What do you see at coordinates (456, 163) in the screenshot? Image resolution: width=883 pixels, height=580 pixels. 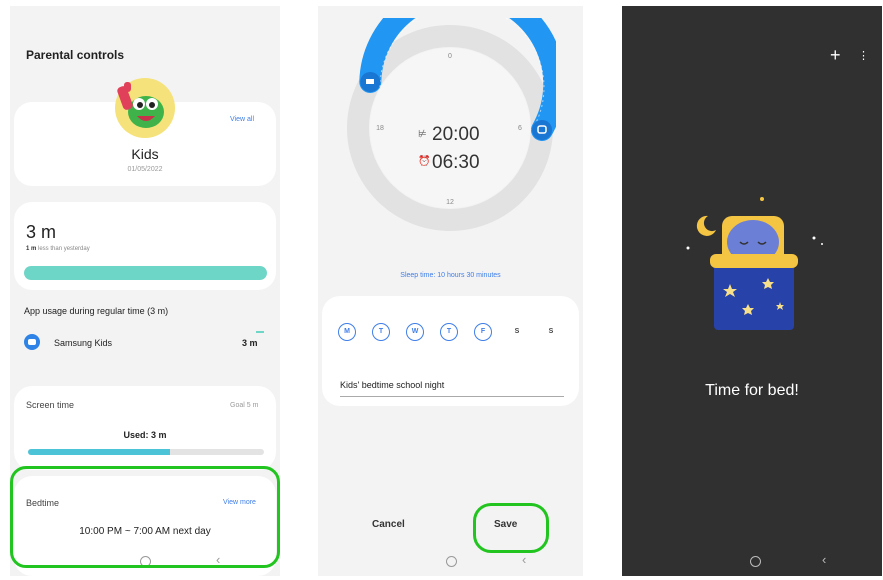 I see `wake-time: 06:30` at bounding box center [456, 163].